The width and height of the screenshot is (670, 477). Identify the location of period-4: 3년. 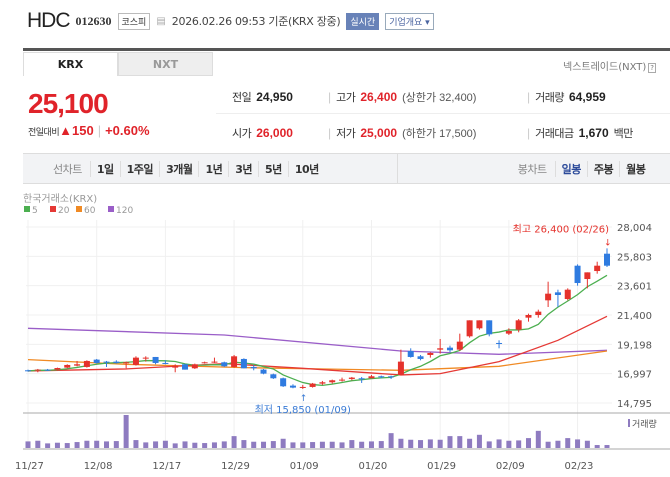
(243, 168).